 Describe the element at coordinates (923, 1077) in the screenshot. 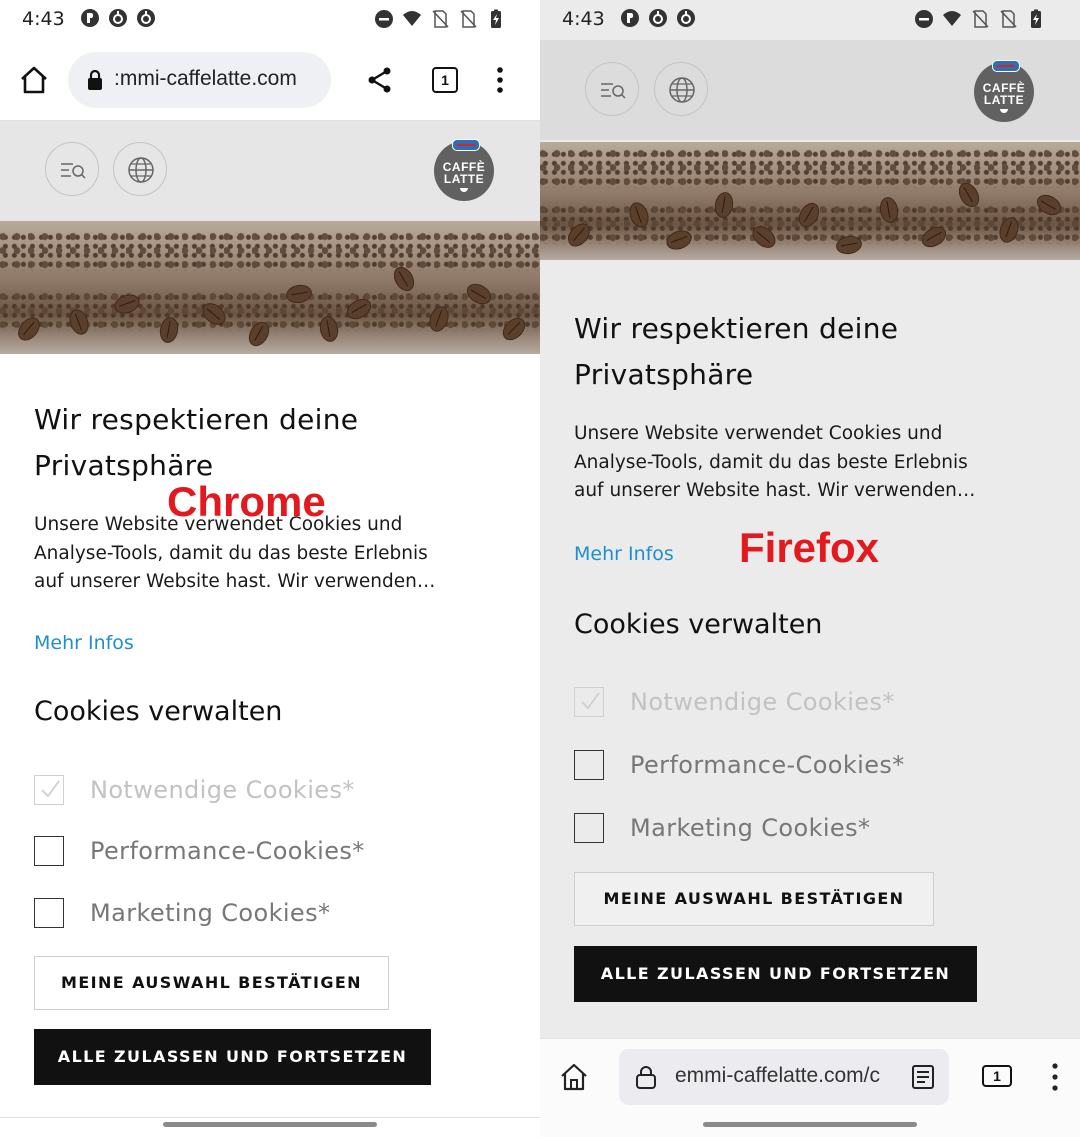

I see `reader-mode-icon` at that location.